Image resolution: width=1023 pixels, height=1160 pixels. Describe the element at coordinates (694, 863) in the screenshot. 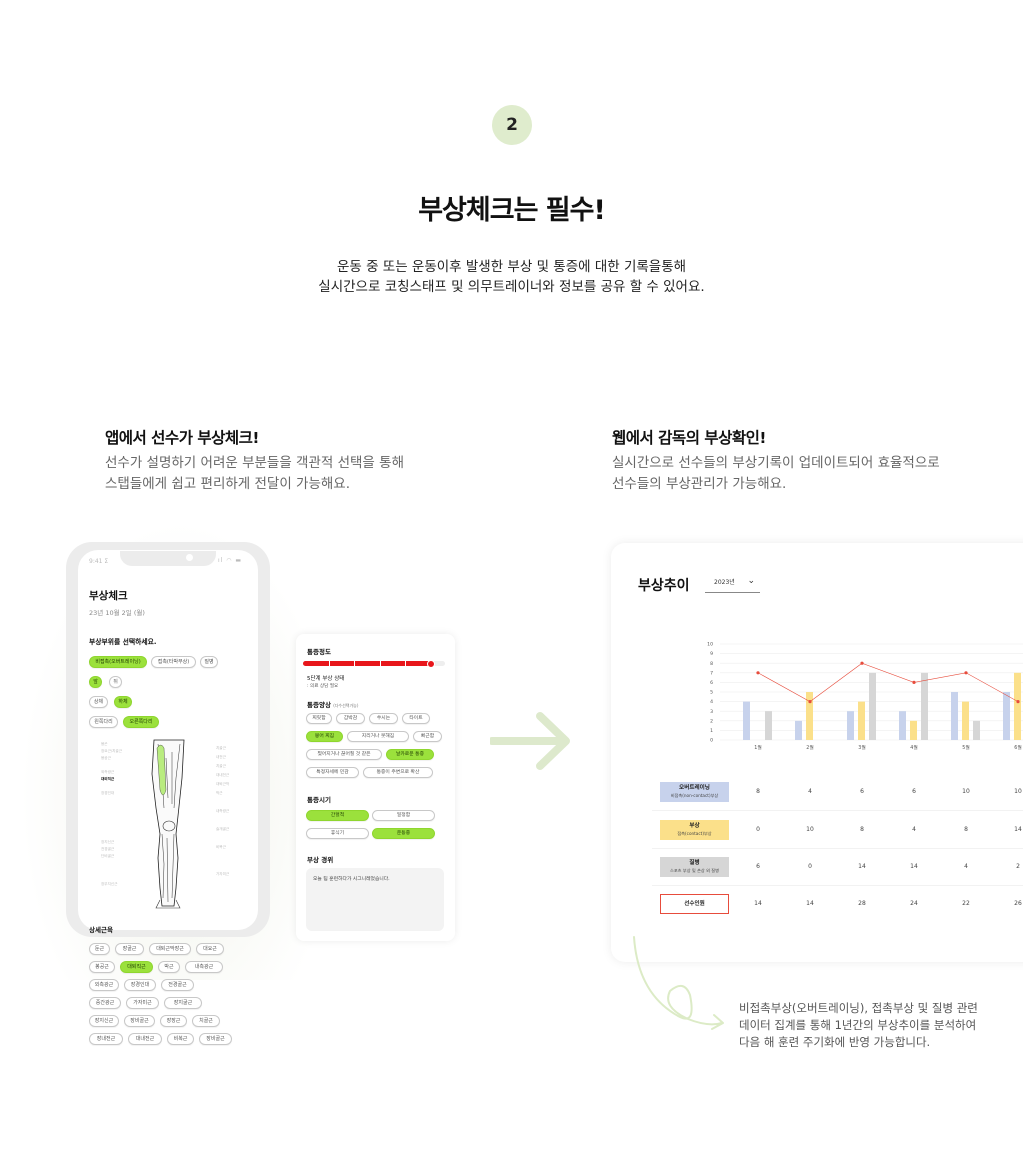

I see `row-label-name: 질병` at that location.